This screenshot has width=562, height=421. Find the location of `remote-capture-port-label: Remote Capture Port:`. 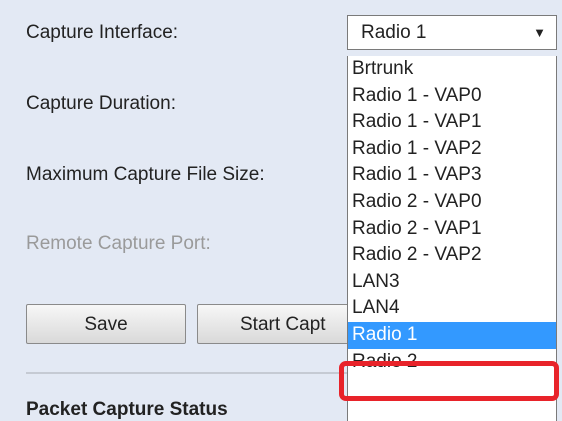

remote-capture-port-label: Remote Capture Port: is located at coordinates (118, 243).